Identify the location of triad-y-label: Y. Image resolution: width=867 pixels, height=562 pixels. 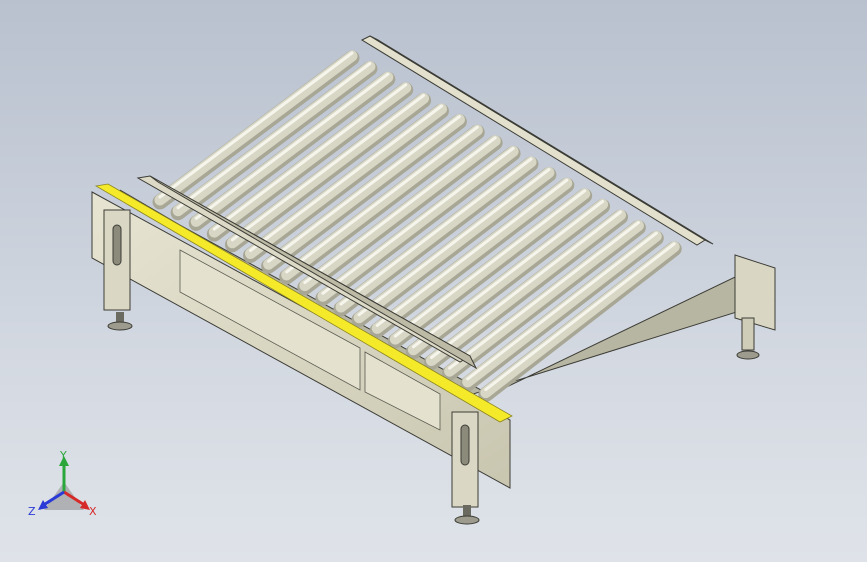
(63, 455).